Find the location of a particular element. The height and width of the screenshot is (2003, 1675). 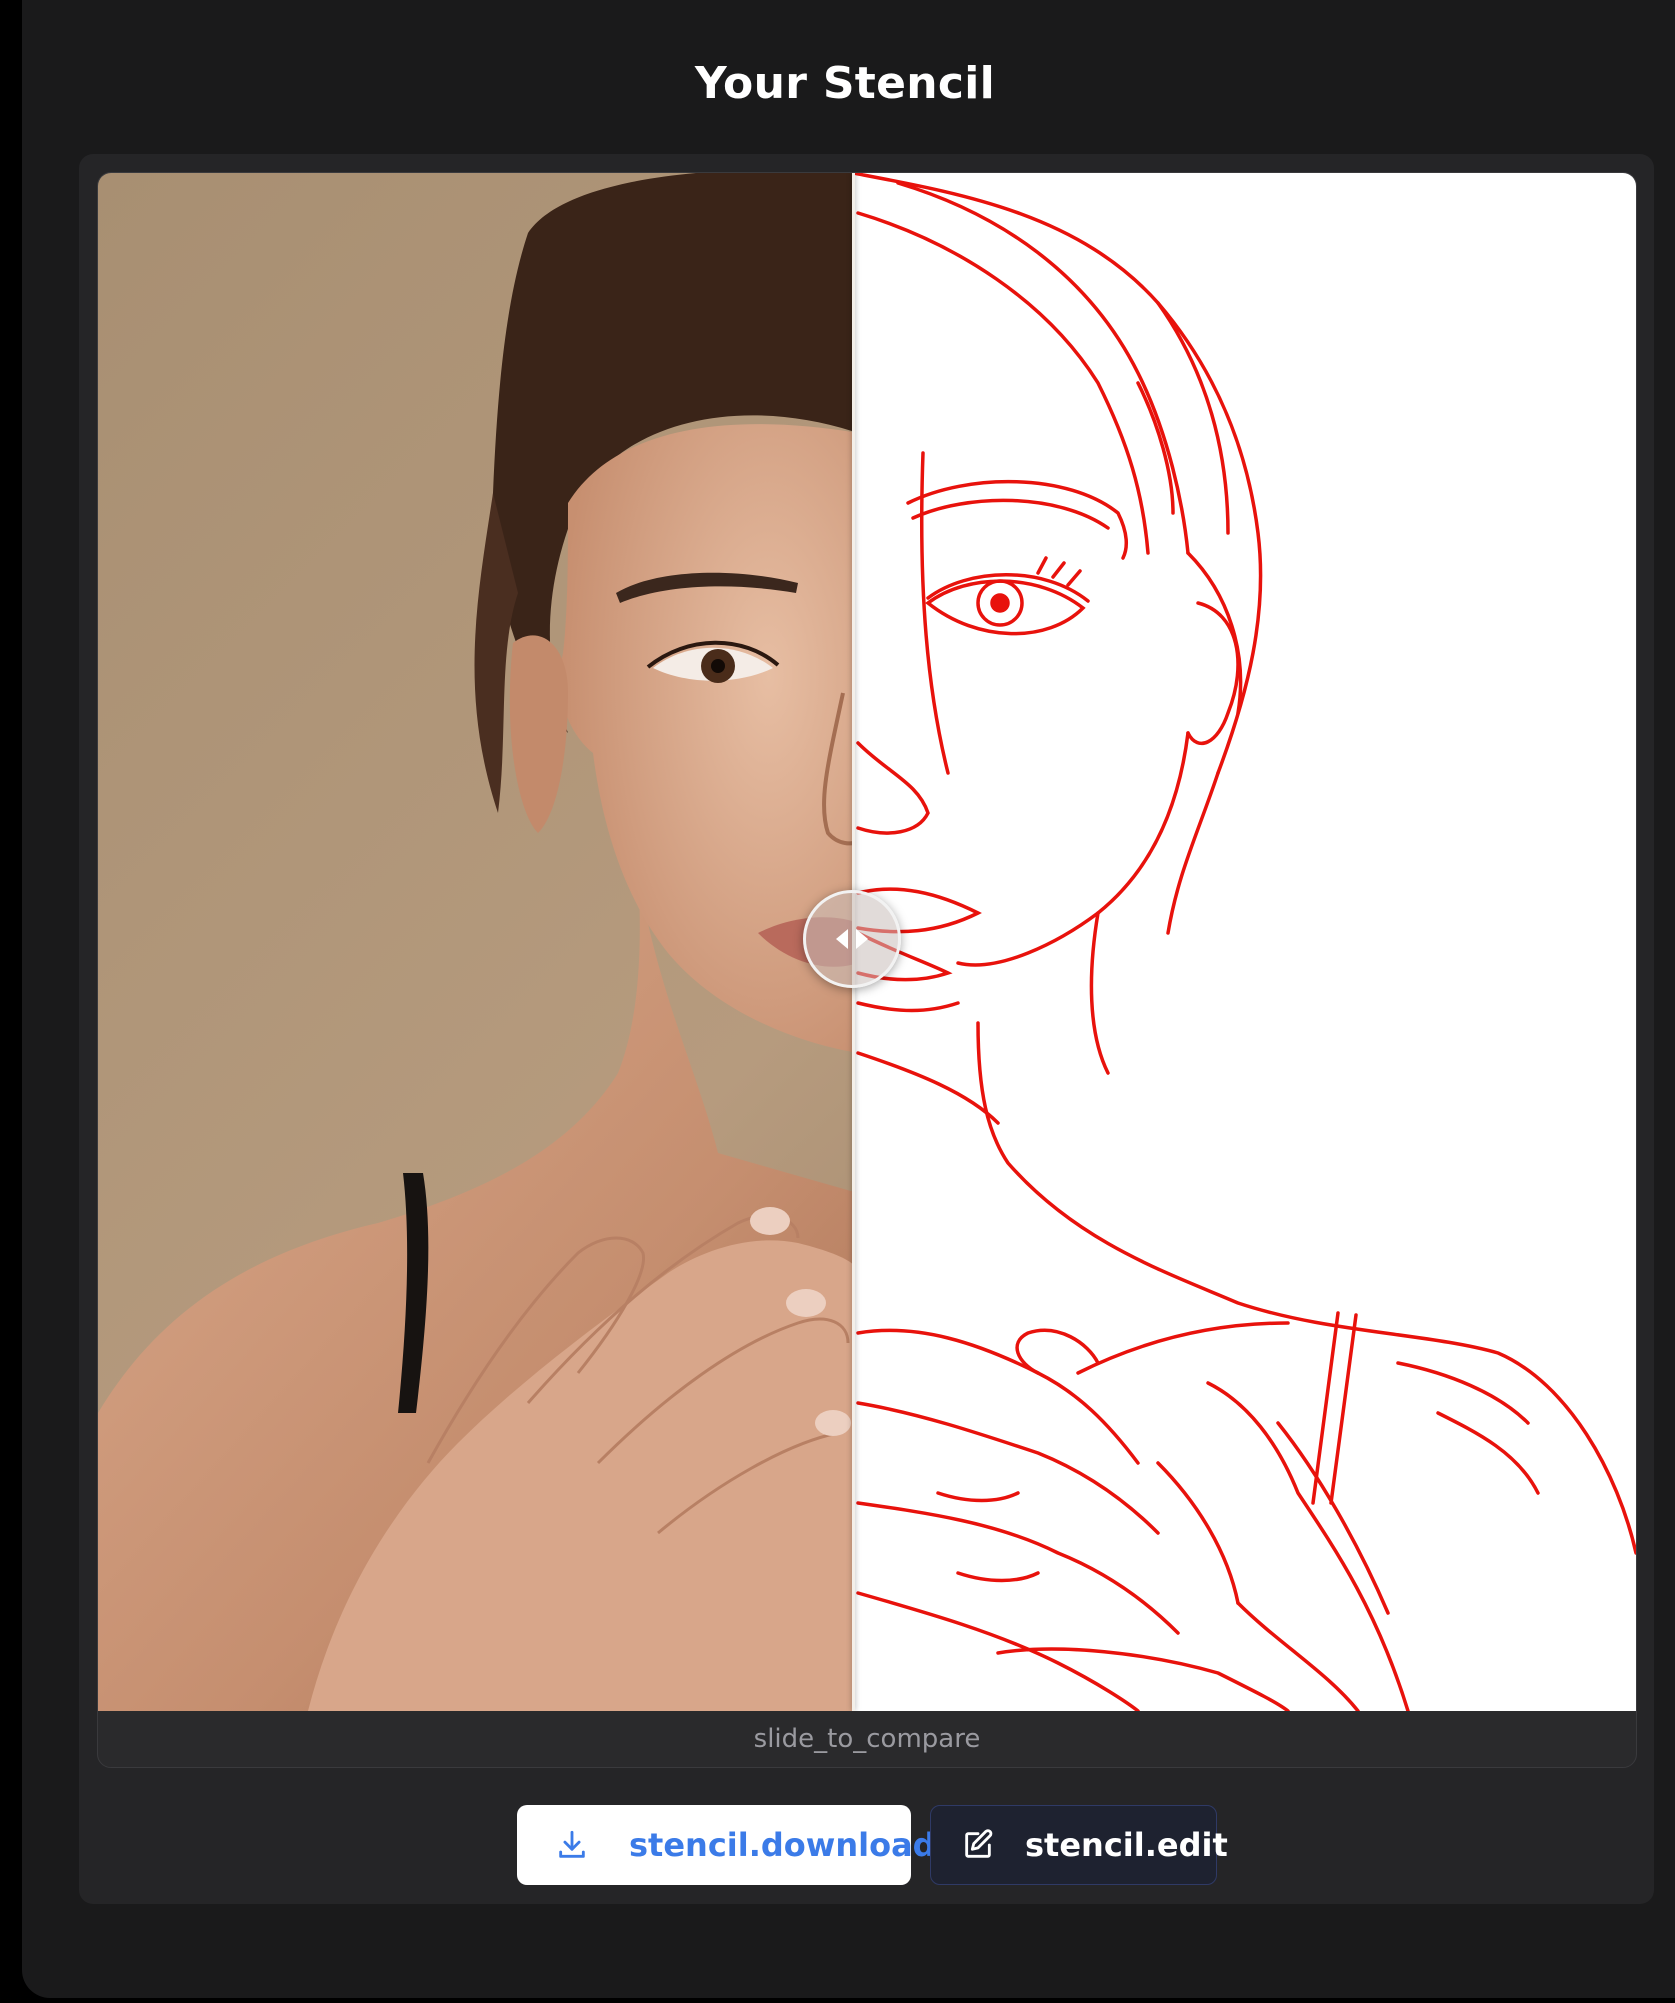

download-button: stencil.download is located at coordinates (726, 1845).